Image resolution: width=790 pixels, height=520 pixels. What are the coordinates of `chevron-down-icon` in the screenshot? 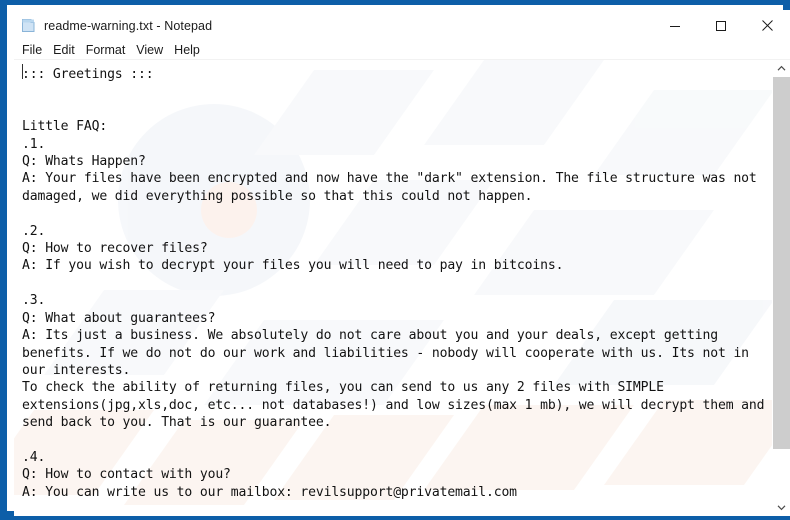 It's located at (781, 508).